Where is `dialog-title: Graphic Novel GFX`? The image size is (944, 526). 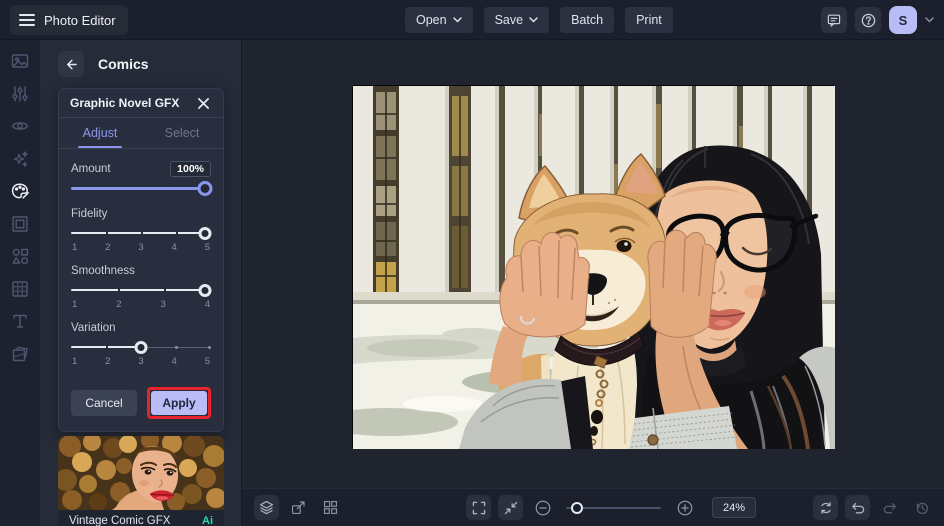 dialog-title: Graphic Novel GFX is located at coordinates (125, 103).